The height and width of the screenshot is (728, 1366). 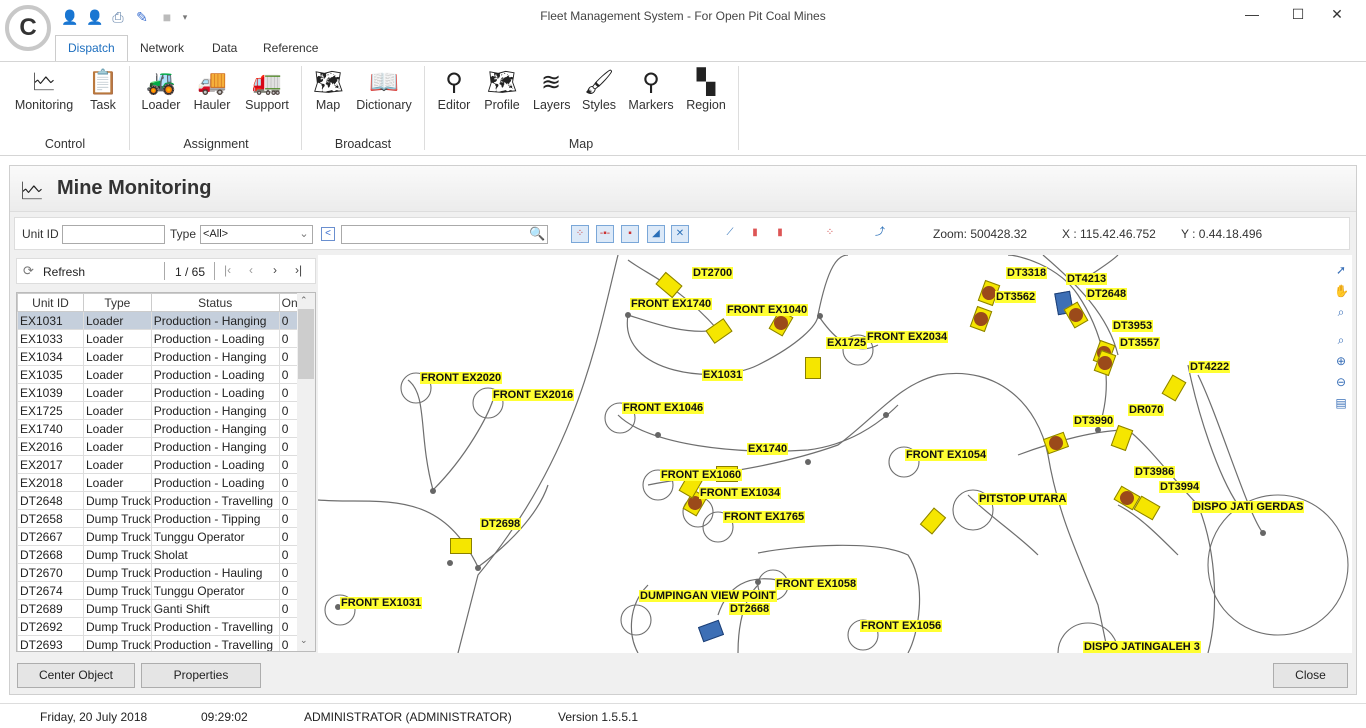 I want to click on table-row: EX1039 Loader Production - Loading 0, so click(x=159, y=392).